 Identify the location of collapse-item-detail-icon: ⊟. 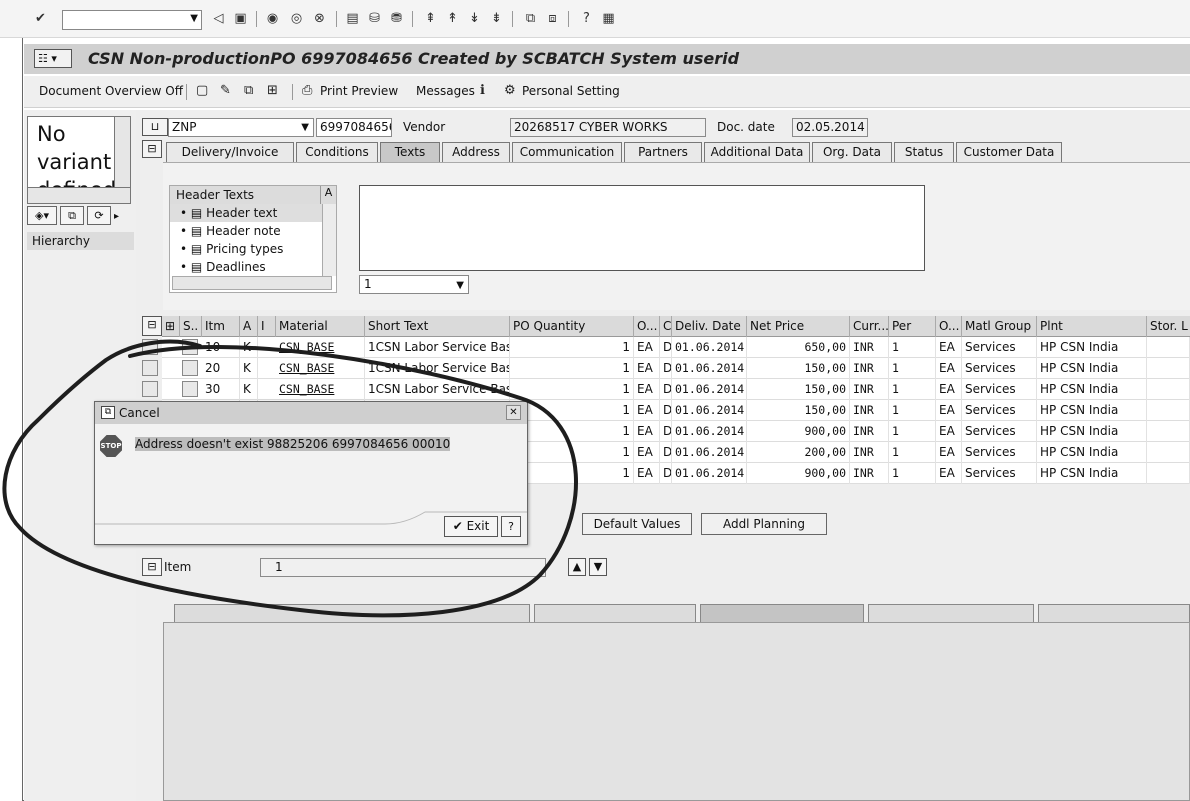
(152, 567).